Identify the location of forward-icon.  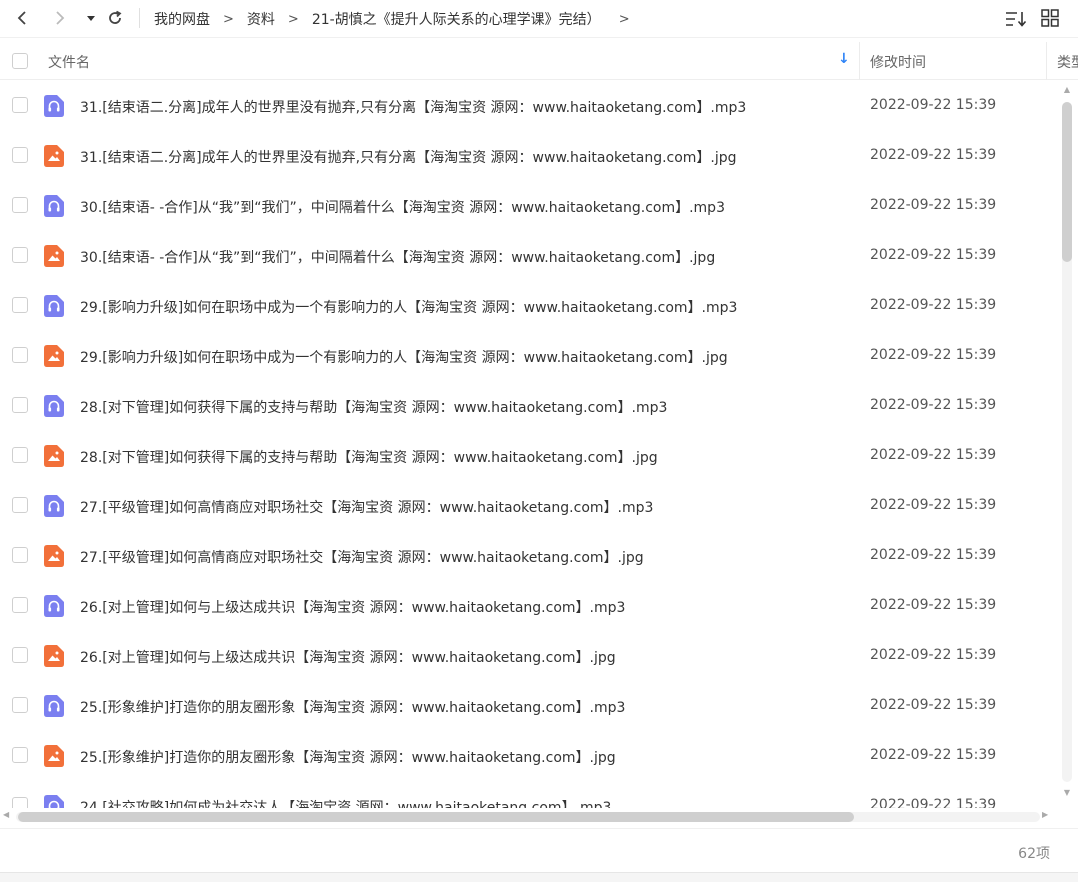
(60, 18).